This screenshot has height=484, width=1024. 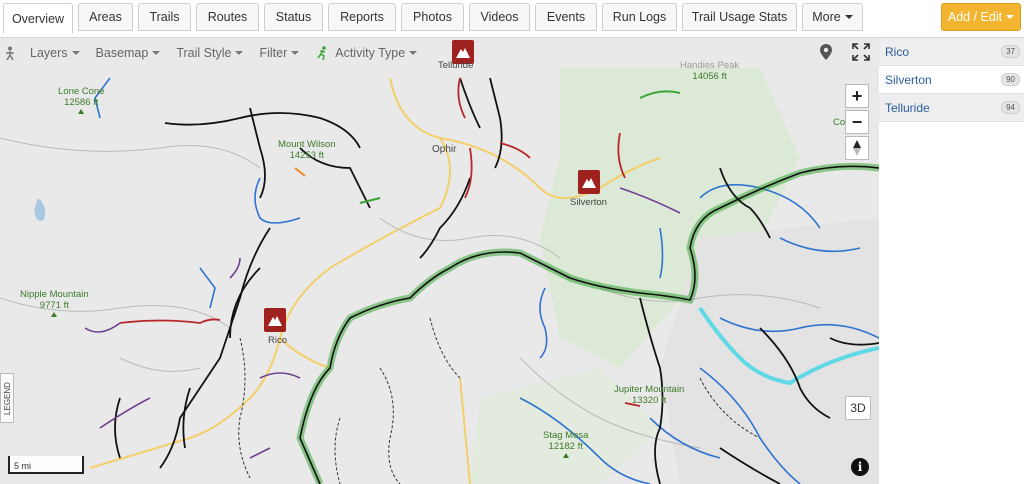 I want to click on tab-routes: Routes, so click(x=227, y=17).